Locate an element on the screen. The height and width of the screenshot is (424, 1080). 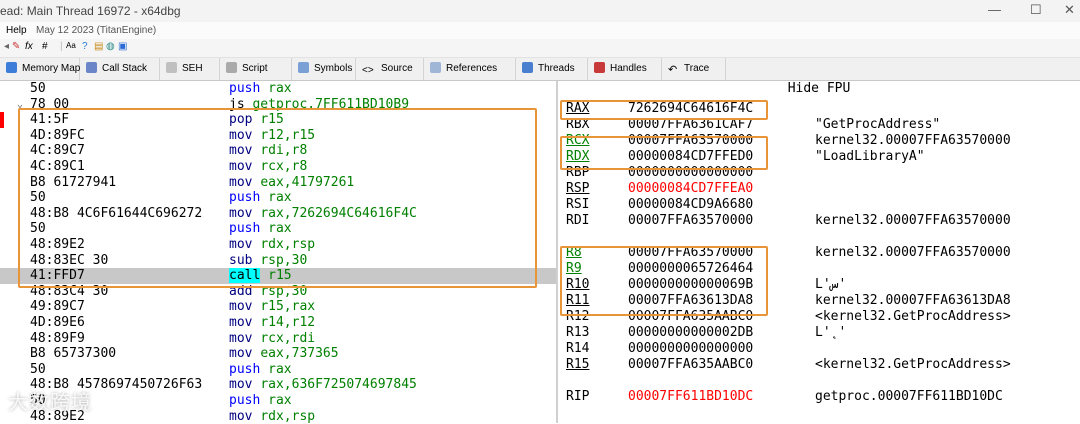
menu-help: Help is located at coordinates (16, 30).